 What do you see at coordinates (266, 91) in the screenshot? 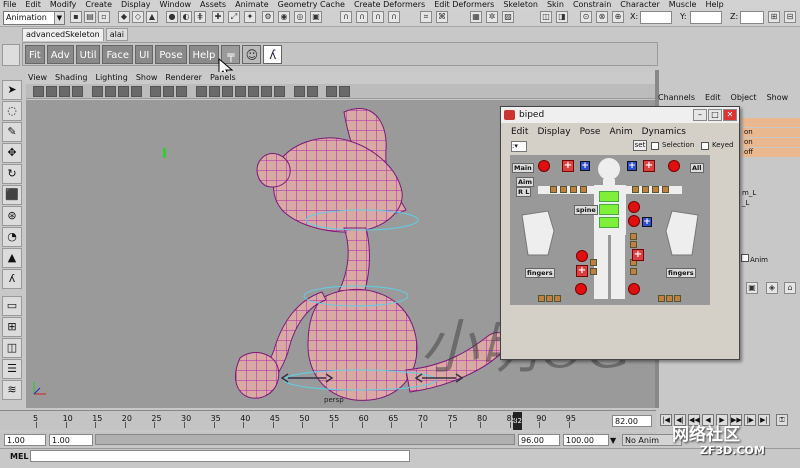
I see `shadow-icon` at bounding box center [266, 91].